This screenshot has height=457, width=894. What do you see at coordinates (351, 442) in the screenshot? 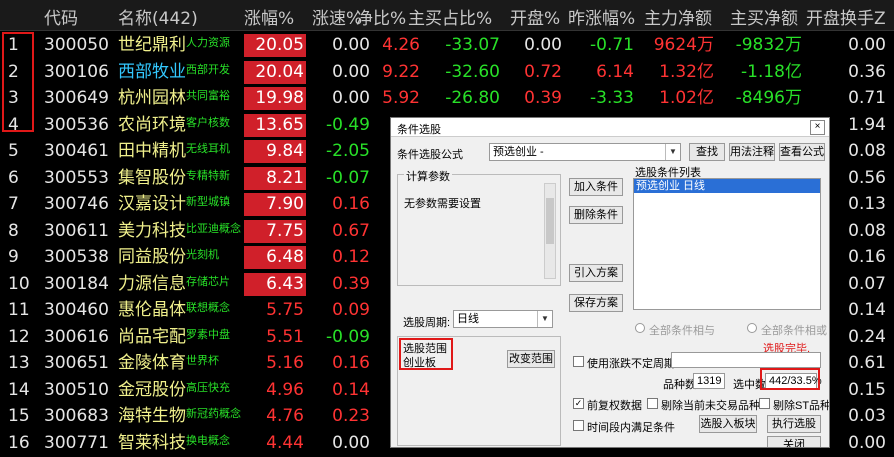
I see `row-speed: 0.00` at bounding box center [351, 442].